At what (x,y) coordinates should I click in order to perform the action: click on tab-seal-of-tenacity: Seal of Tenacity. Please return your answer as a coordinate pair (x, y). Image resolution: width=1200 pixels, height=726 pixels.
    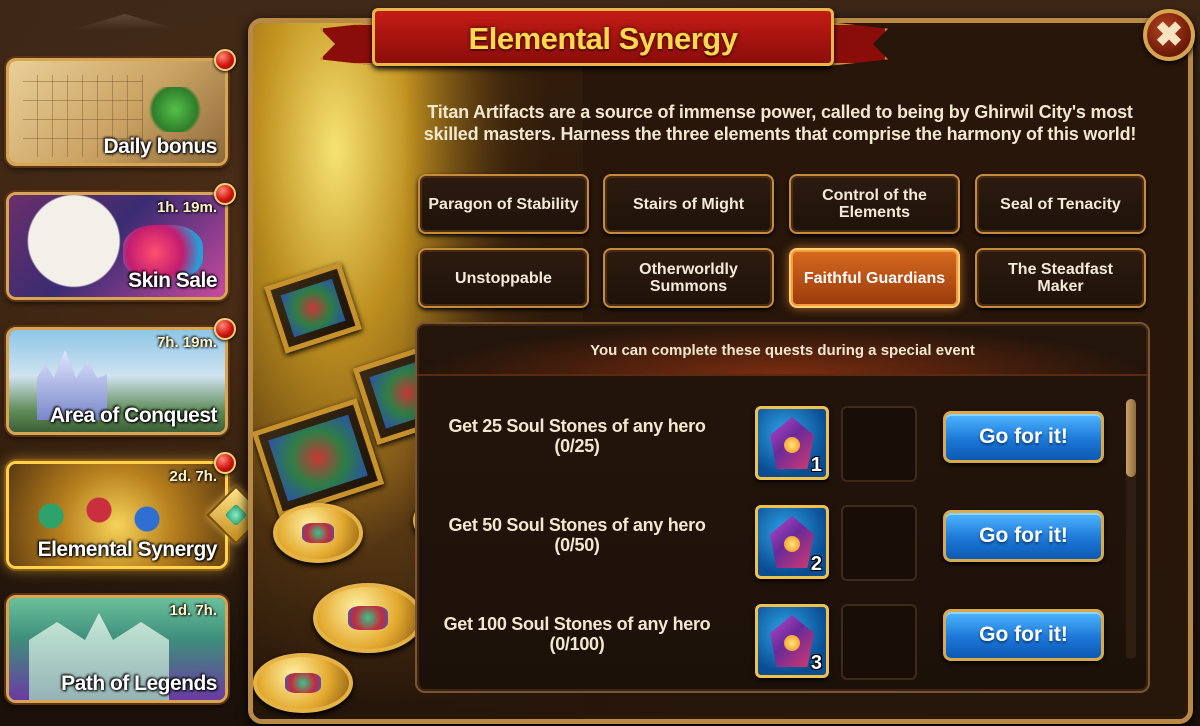
    Looking at the image, I should click on (1060, 204).